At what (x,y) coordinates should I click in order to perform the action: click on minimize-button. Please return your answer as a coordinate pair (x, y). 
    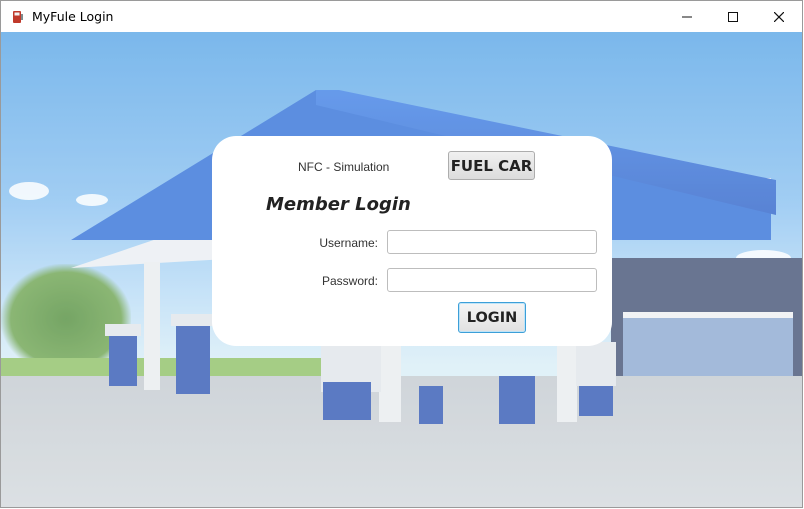
    Looking at the image, I should click on (687, 16).